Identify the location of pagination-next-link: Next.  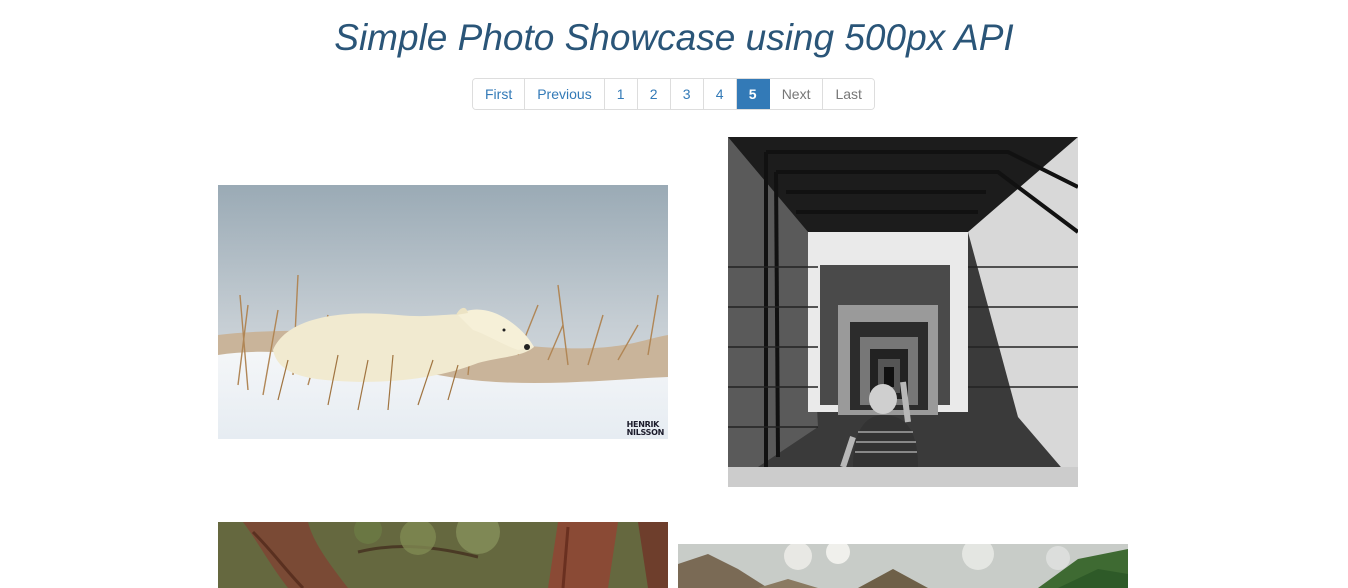
(796, 94).